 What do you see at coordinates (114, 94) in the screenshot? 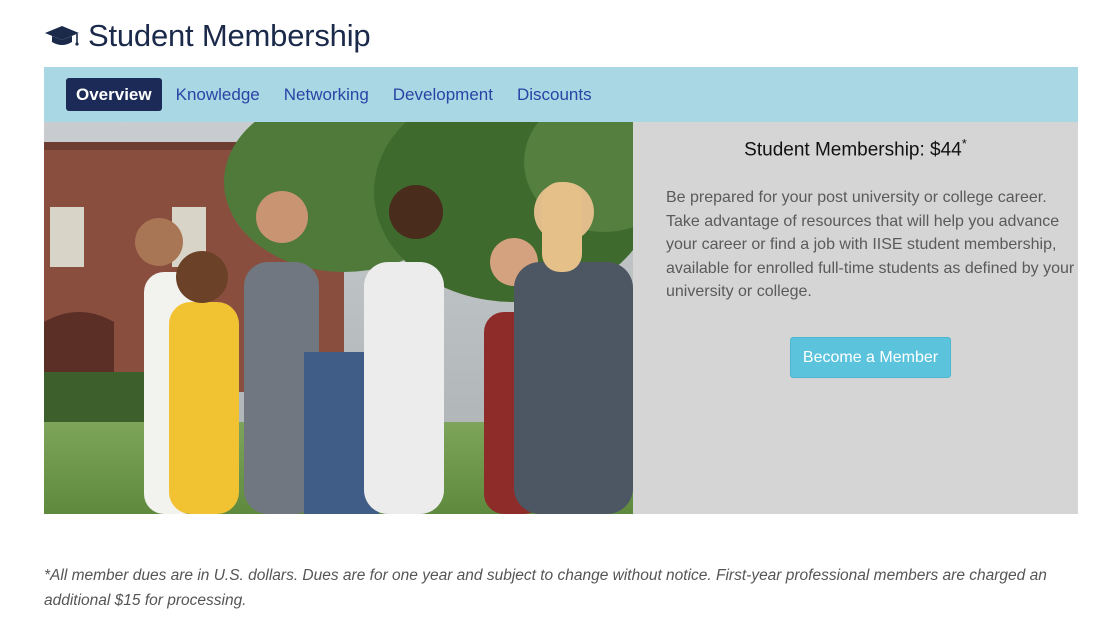
I see `tab-overview: Overview` at bounding box center [114, 94].